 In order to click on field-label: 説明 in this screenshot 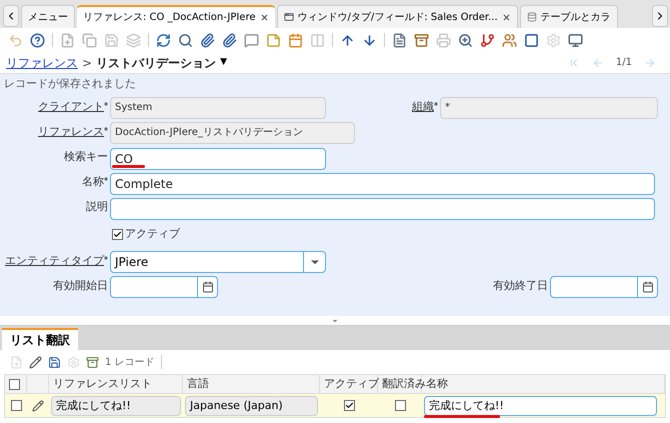, I will do `click(97, 207)`.